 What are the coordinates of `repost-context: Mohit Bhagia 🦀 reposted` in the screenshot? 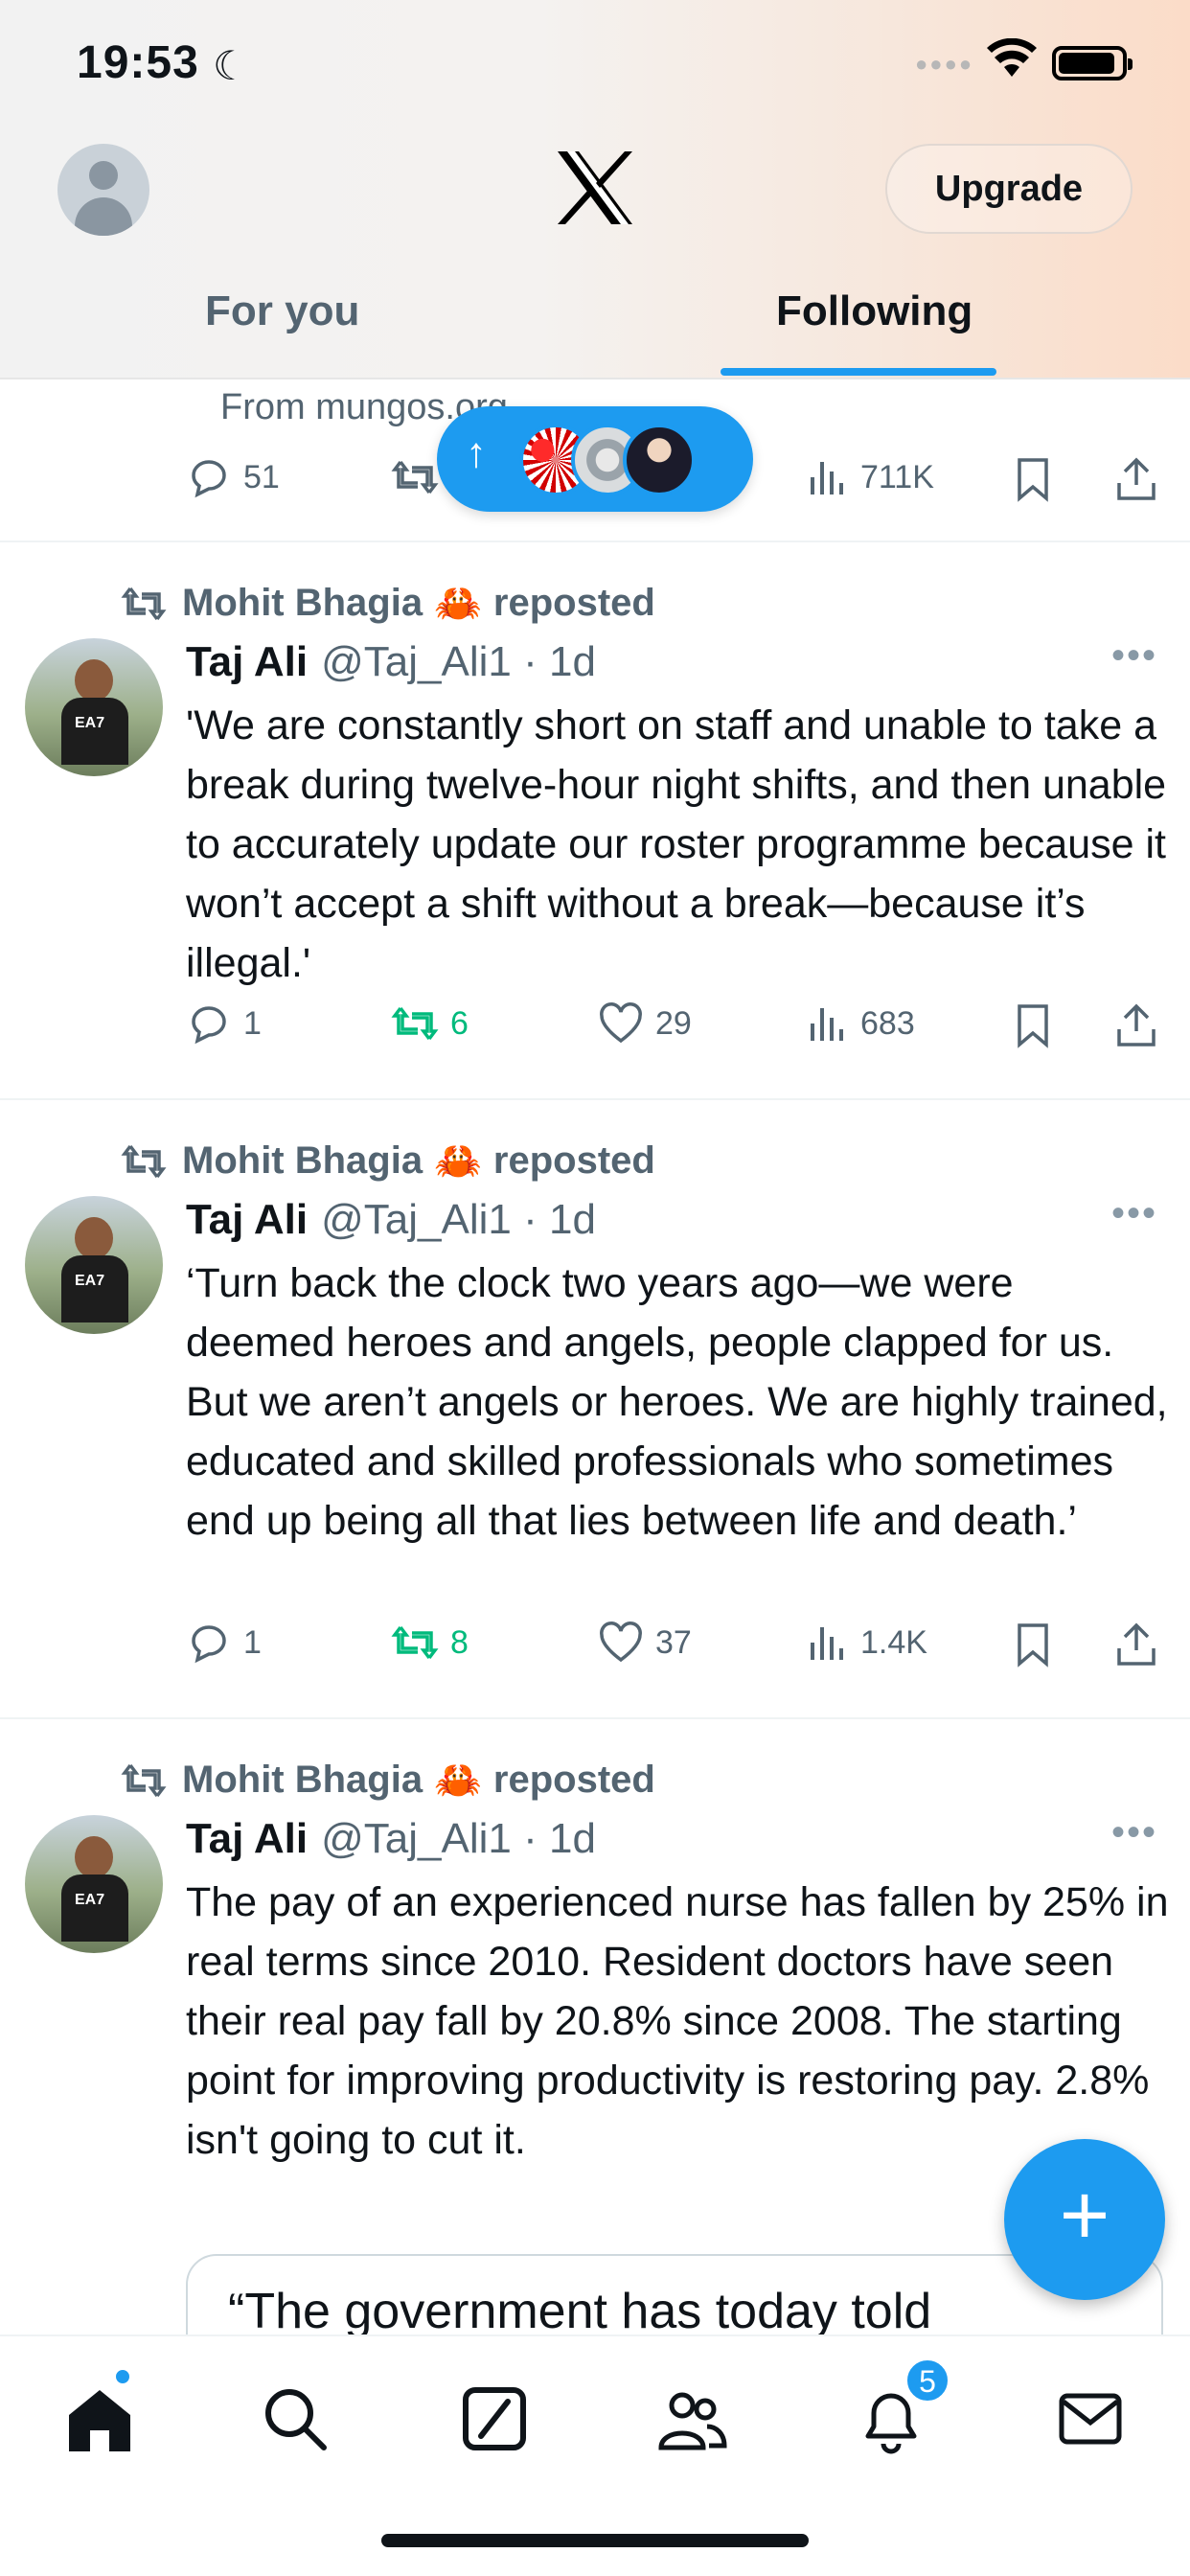 It's located at (388, 1161).